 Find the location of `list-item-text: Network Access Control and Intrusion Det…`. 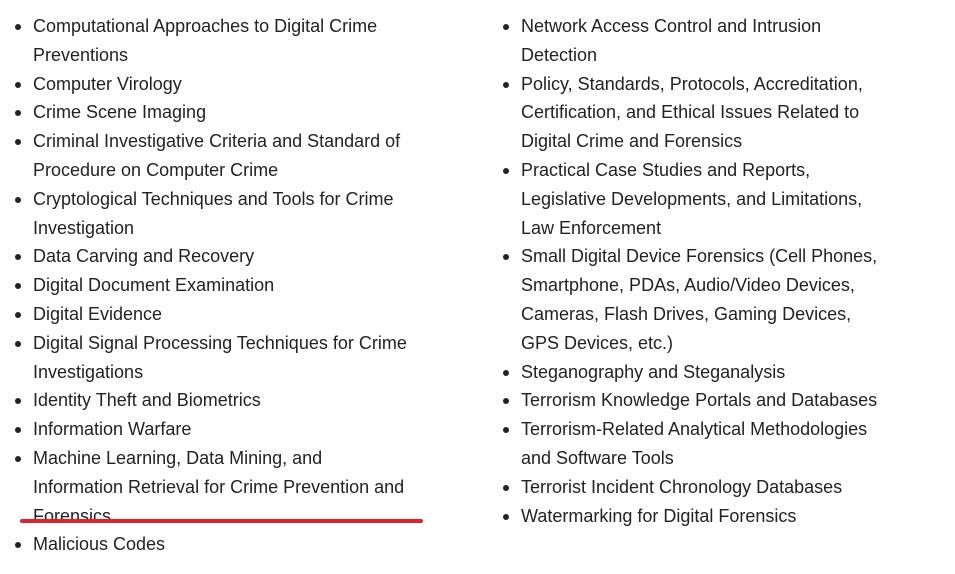

list-item-text: Network Access Control and Intrusion Det… is located at coordinates (671, 40).